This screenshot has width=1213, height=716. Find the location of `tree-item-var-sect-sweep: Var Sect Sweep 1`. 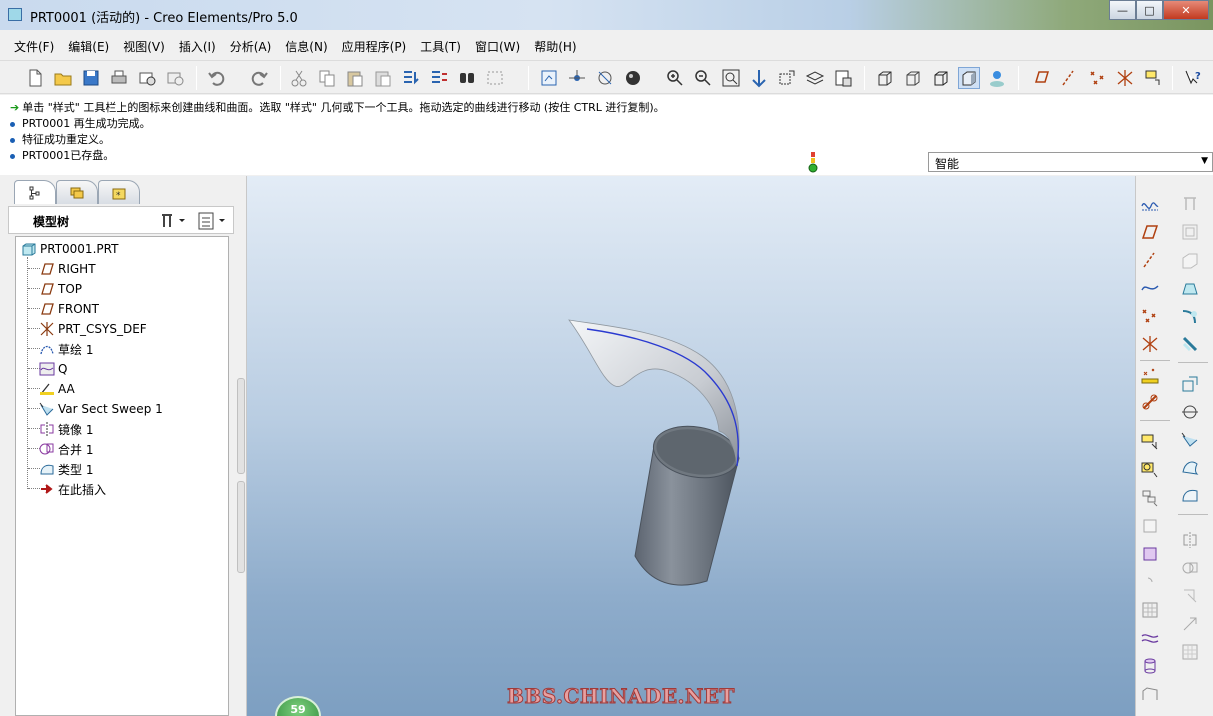

tree-item-var-sect-sweep: Var Sect Sweep 1 is located at coordinates (100, 409).